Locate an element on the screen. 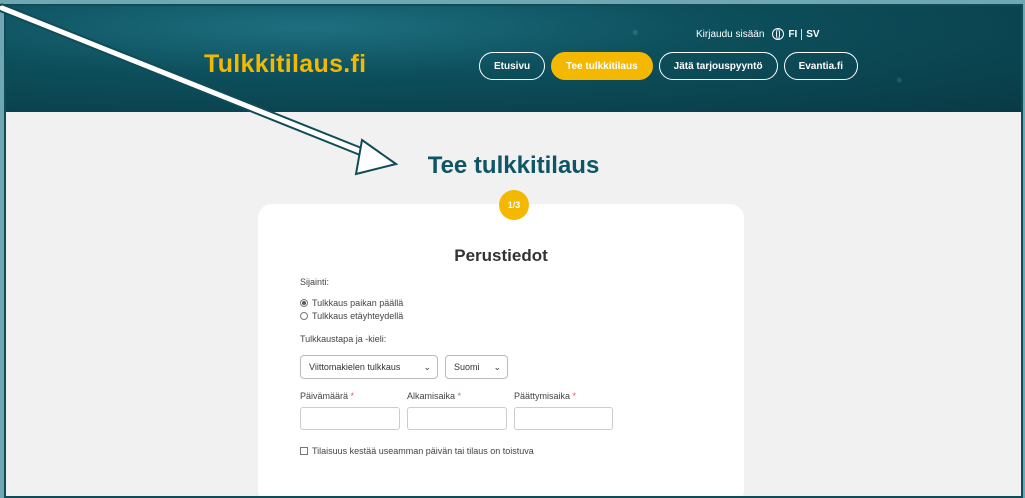  start-time-label: Alkamisaika * is located at coordinates (434, 396).